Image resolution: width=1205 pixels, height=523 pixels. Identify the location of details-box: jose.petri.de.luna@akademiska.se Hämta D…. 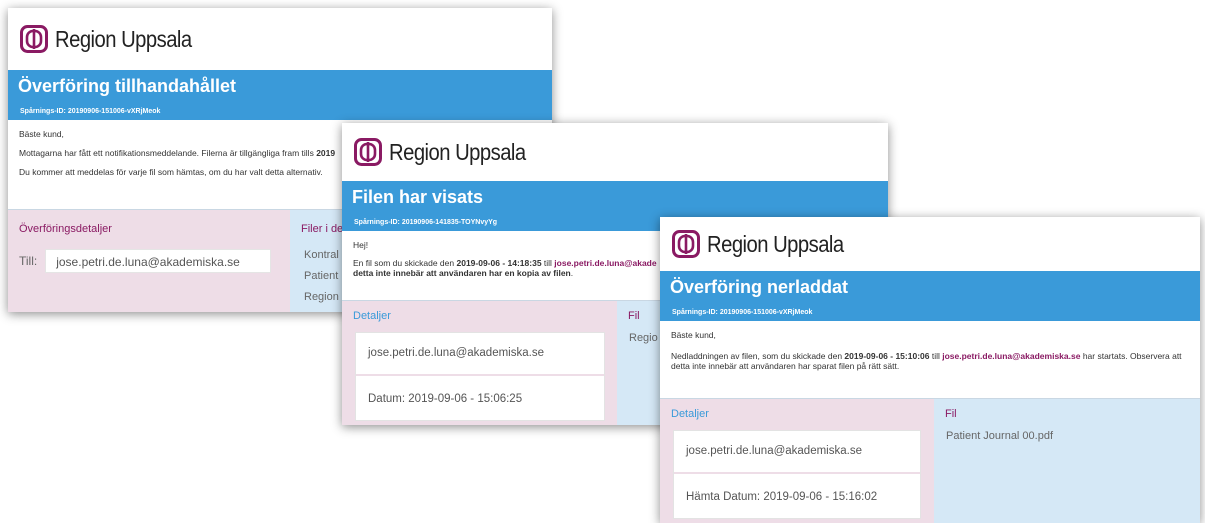
(797, 474).